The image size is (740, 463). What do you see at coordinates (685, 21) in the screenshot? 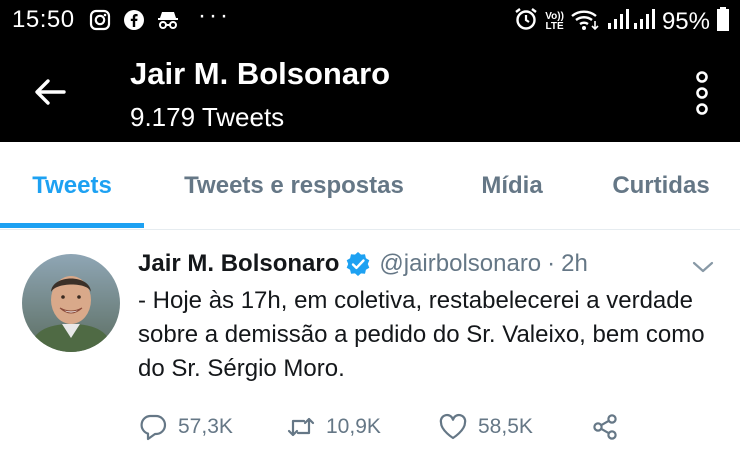
I see `battery-percent: 95%` at bounding box center [685, 21].